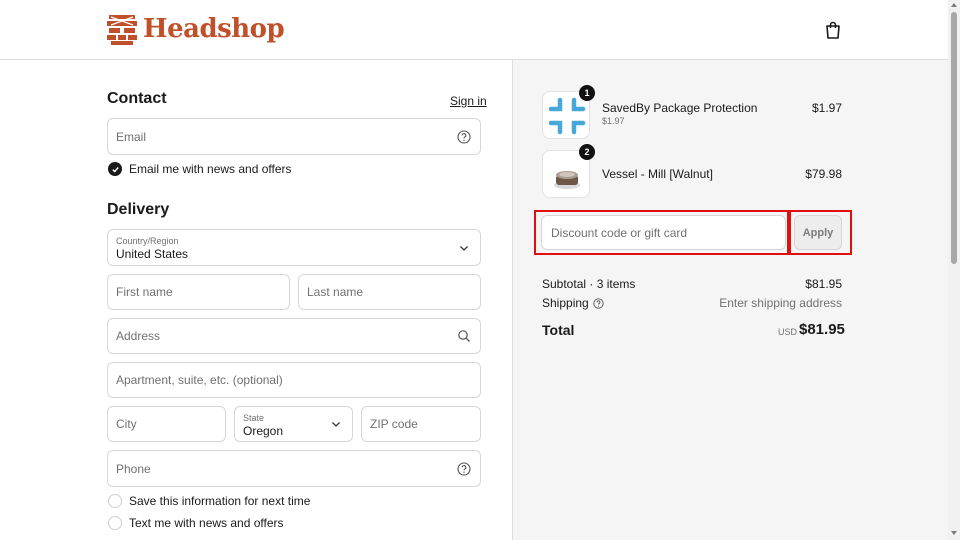 Image resolution: width=960 pixels, height=540 pixels. Describe the element at coordinates (214, 29) in the screenshot. I see `brand-name: Headshop` at that location.